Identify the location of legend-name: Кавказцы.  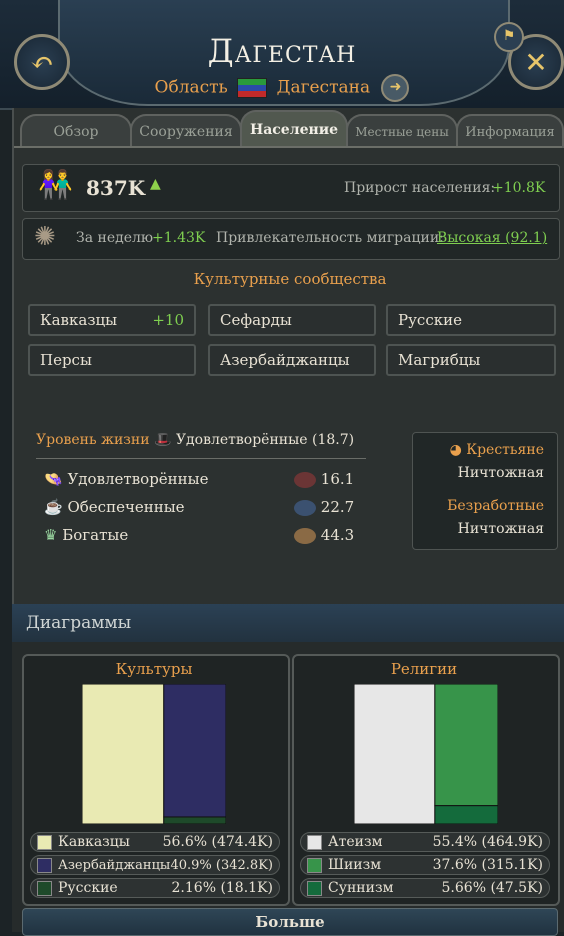
(94, 842).